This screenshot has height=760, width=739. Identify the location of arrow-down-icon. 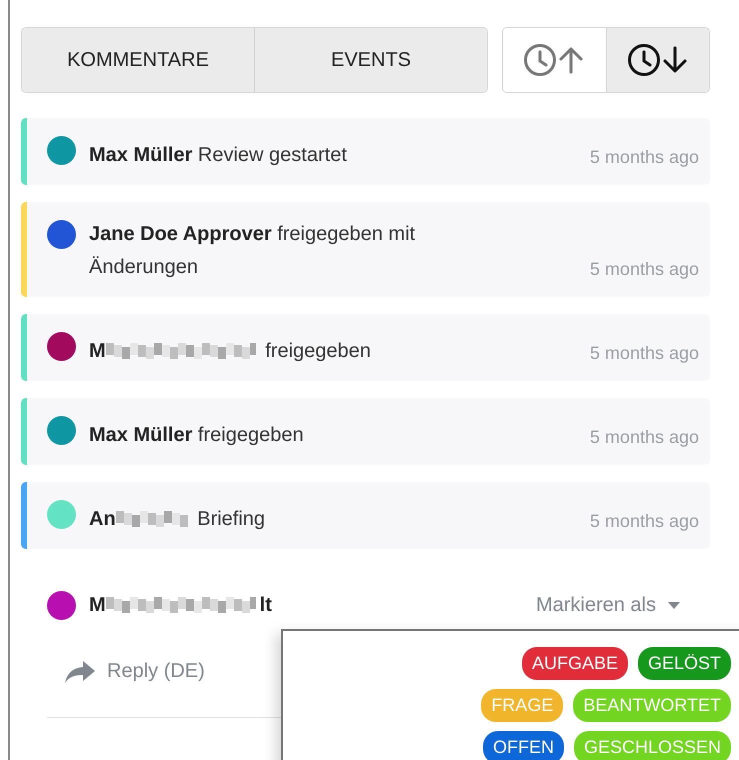
(674, 60).